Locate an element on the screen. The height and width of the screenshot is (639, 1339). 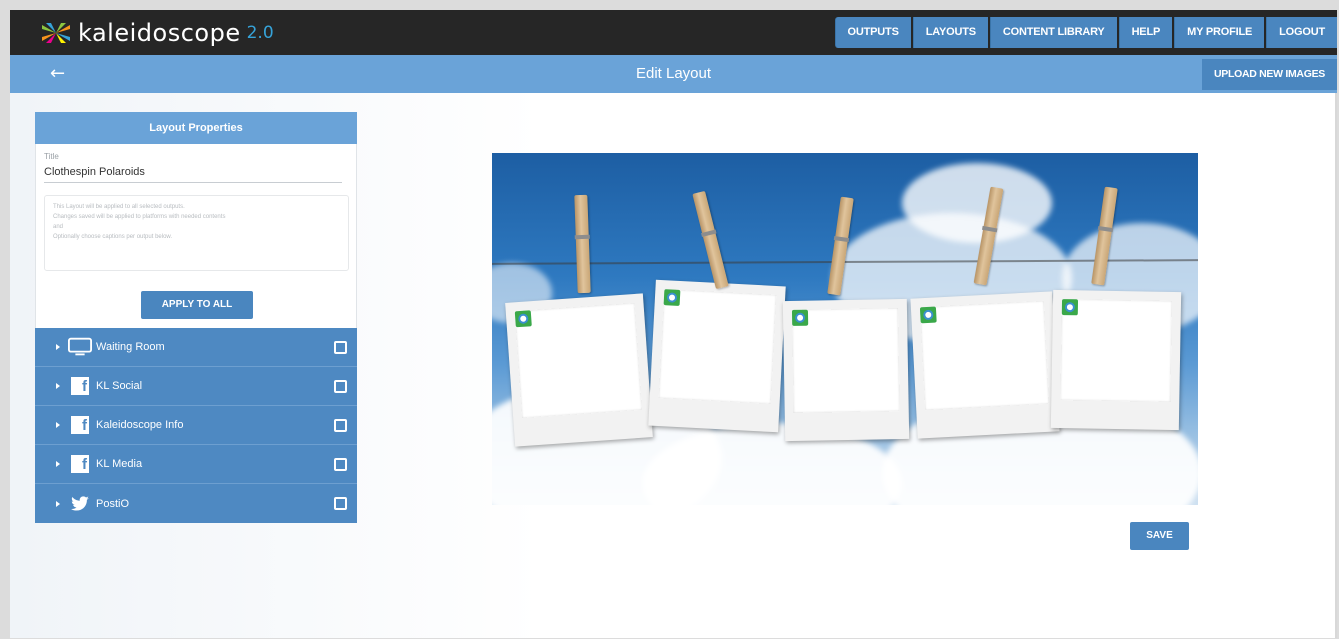
scrollbar-edge is located at coordinates (1336, 365).